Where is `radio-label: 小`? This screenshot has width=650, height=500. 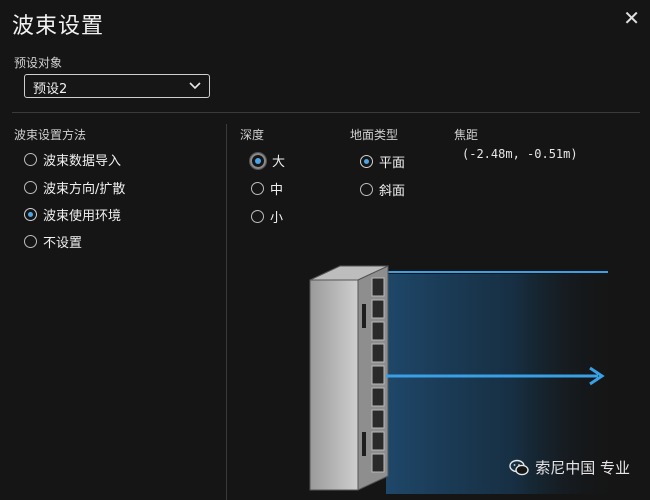
radio-label: 小 is located at coordinates (277, 218).